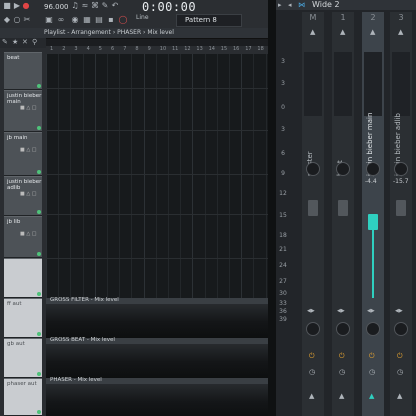 The width and height of the screenshot is (416, 416). I want to click on undo-icon: ↶, so click(115, 6).